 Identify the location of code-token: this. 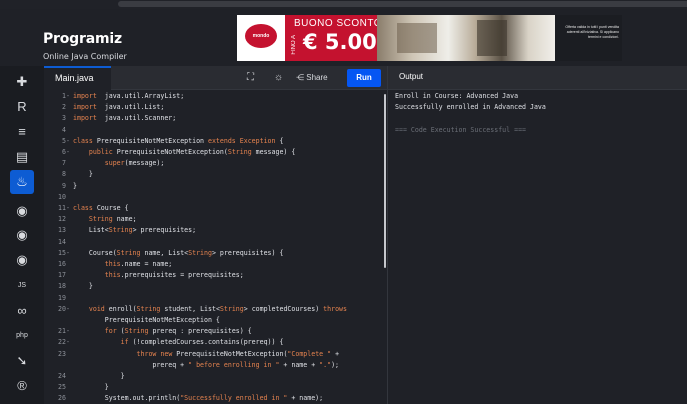
(112, 275).